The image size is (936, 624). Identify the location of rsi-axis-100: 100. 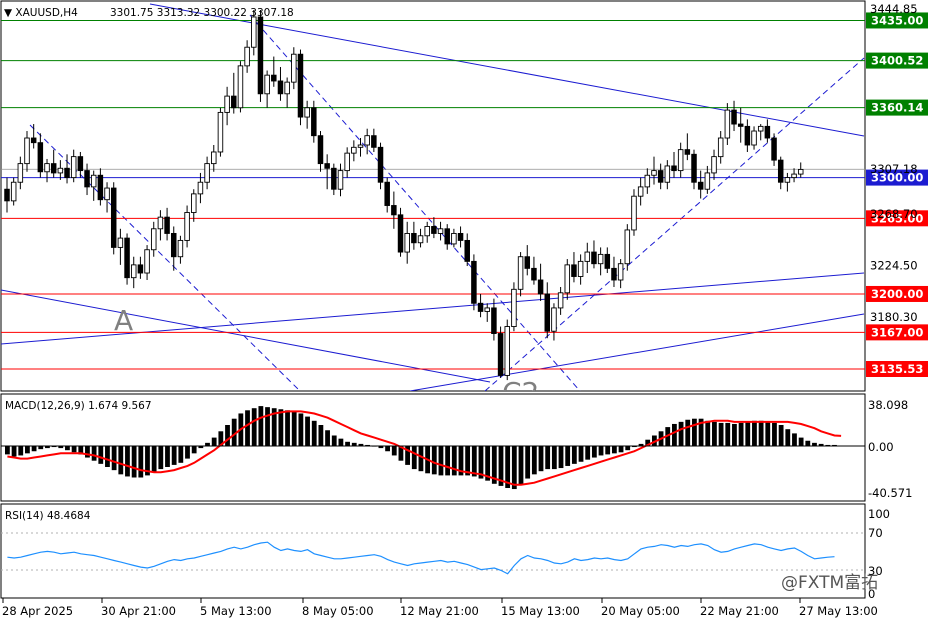
(879, 514).